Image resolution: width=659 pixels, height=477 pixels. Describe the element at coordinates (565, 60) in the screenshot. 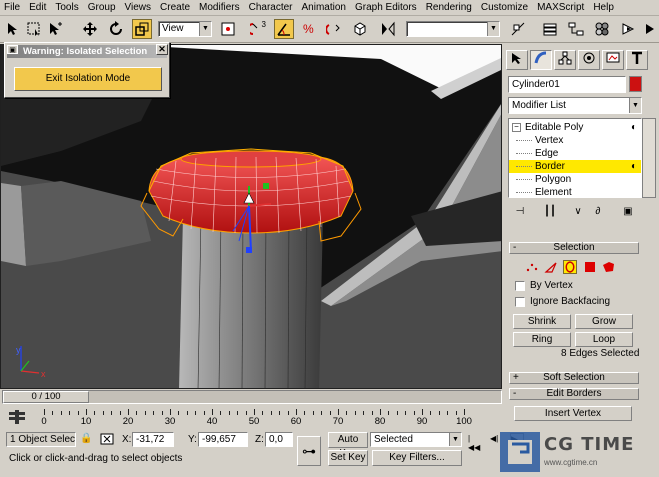

I see `hierarchy-tab-icon` at that location.